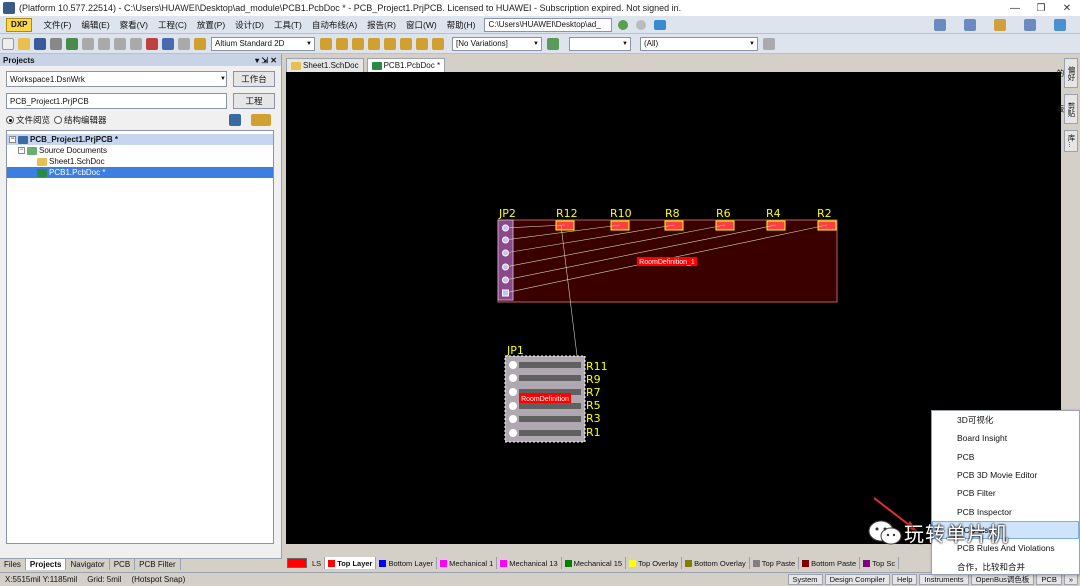 This screenshot has width=1080, height=586. Describe the element at coordinates (168, 43) in the screenshot. I see `undo-icon` at that location.